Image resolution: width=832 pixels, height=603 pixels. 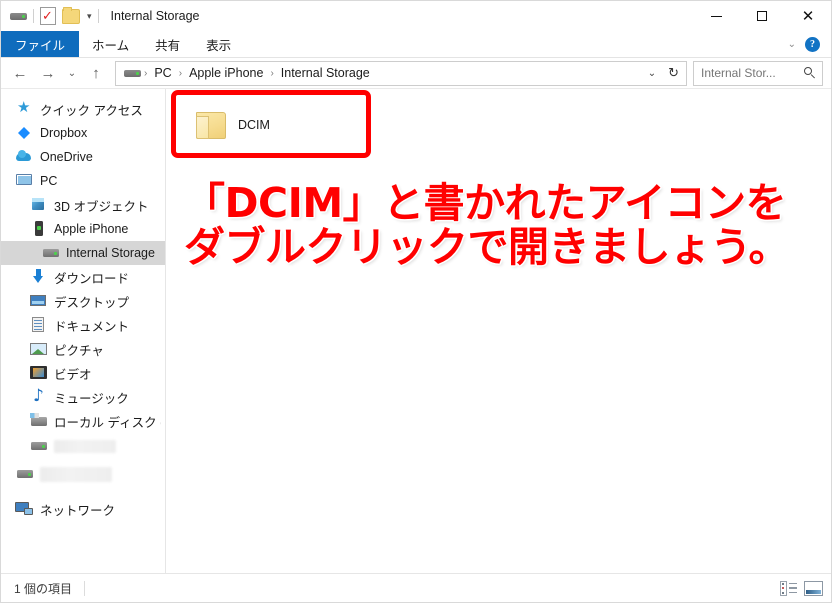 What do you see at coordinates (33, 16) in the screenshot?
I see `qat-divider` at bounding box center [33, 16].